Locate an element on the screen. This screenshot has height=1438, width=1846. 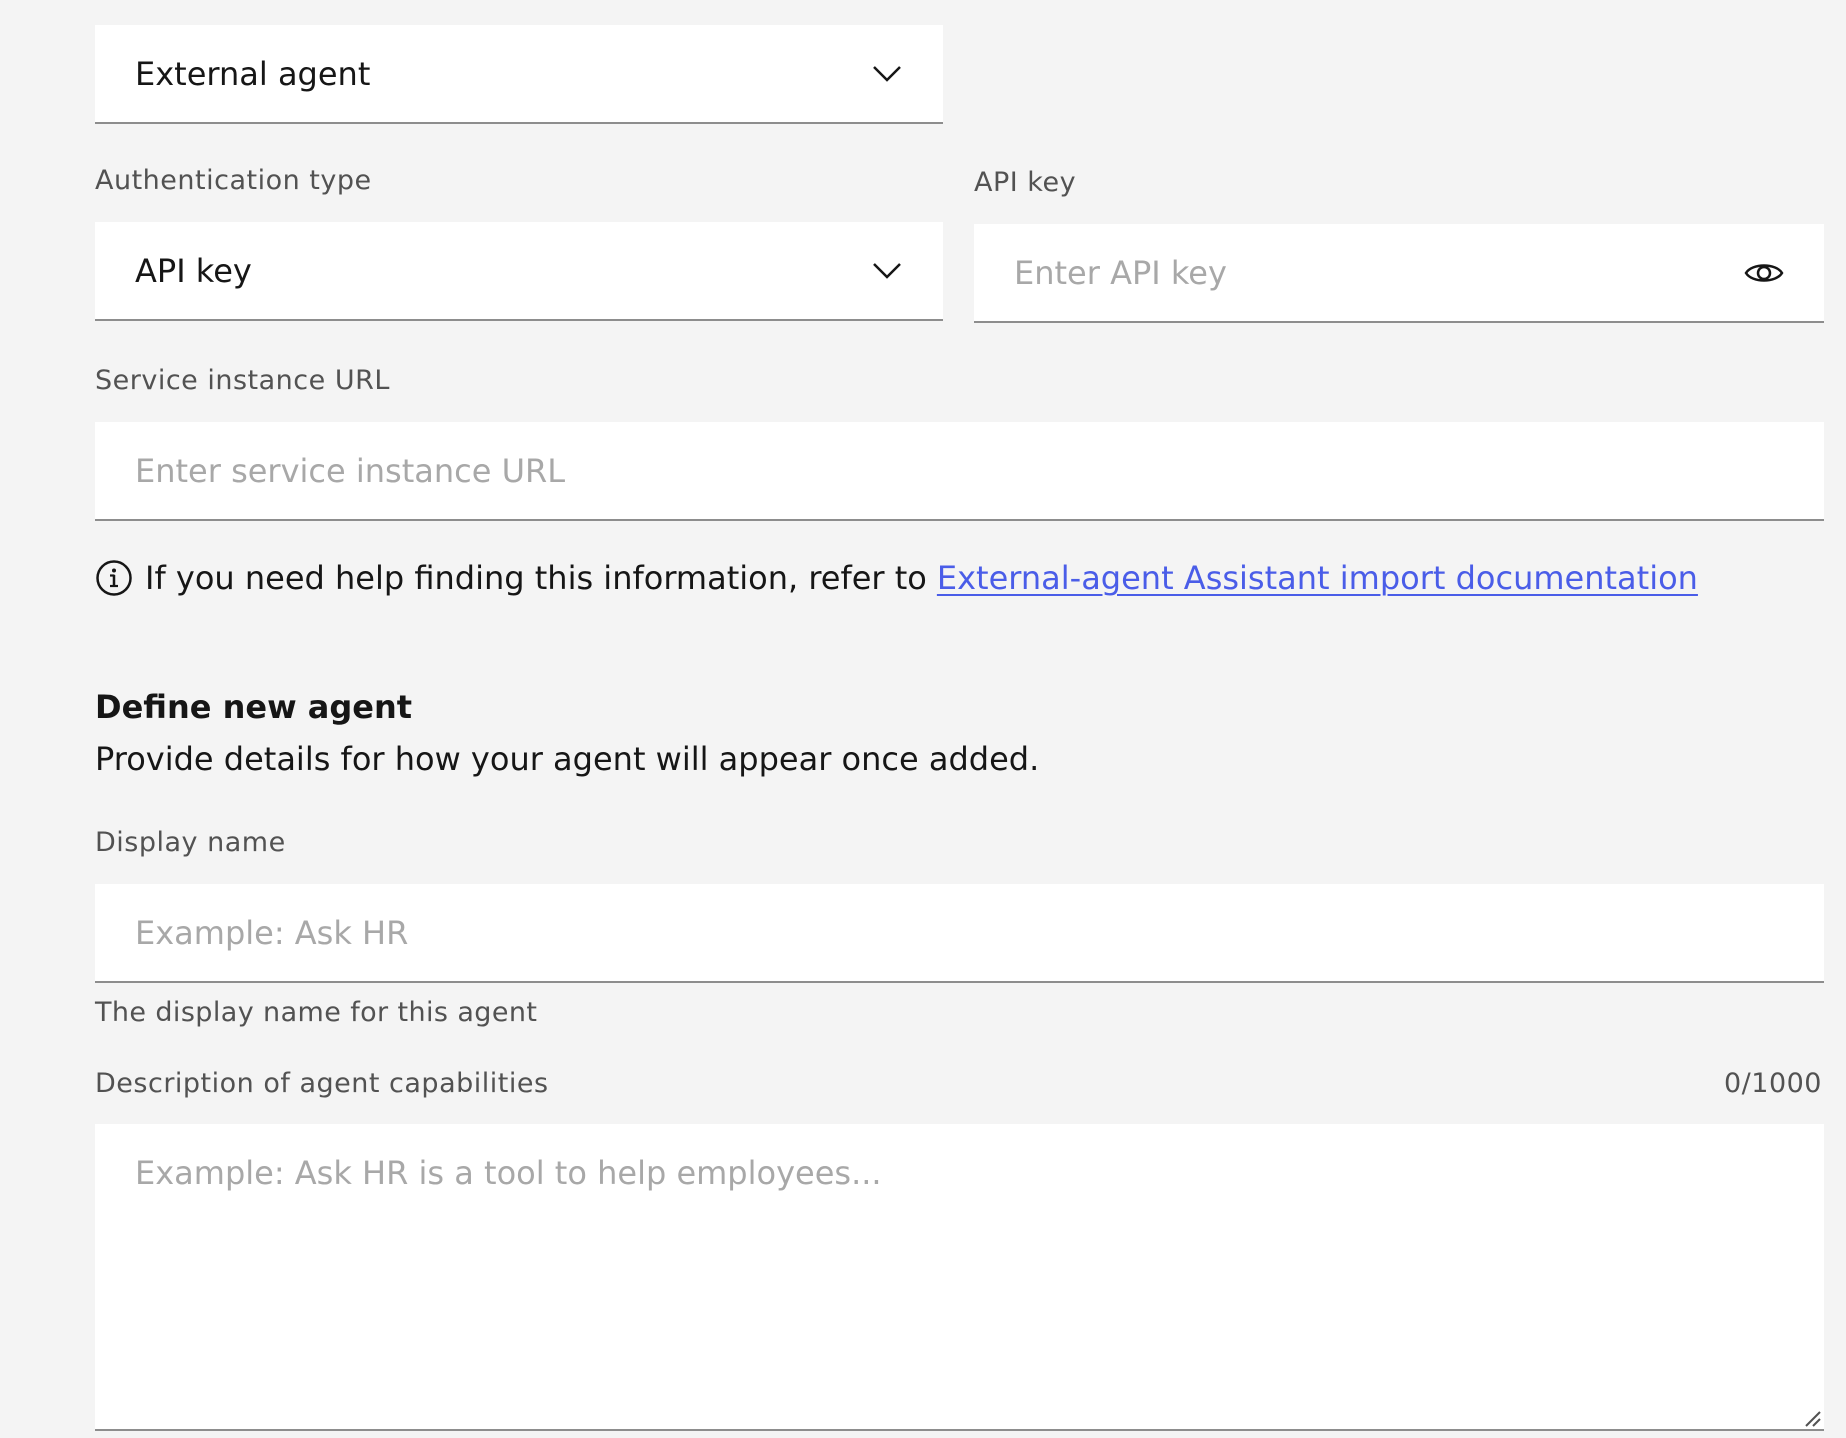
display-name-helper: The display name for this agent is located at coordinates (316, 1012).